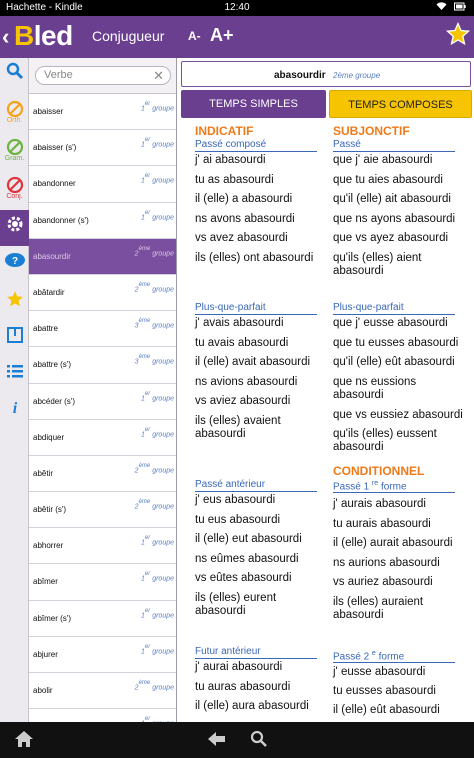  Describe the element at coordinates (49, 292) in the screenshot. I see `verb-name: abâtardir` at that location.